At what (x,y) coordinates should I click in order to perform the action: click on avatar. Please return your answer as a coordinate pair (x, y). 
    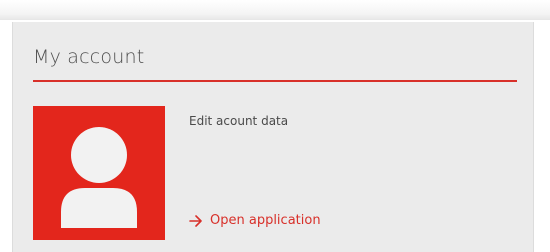
    Looking at the image, I should click on (99, 173).